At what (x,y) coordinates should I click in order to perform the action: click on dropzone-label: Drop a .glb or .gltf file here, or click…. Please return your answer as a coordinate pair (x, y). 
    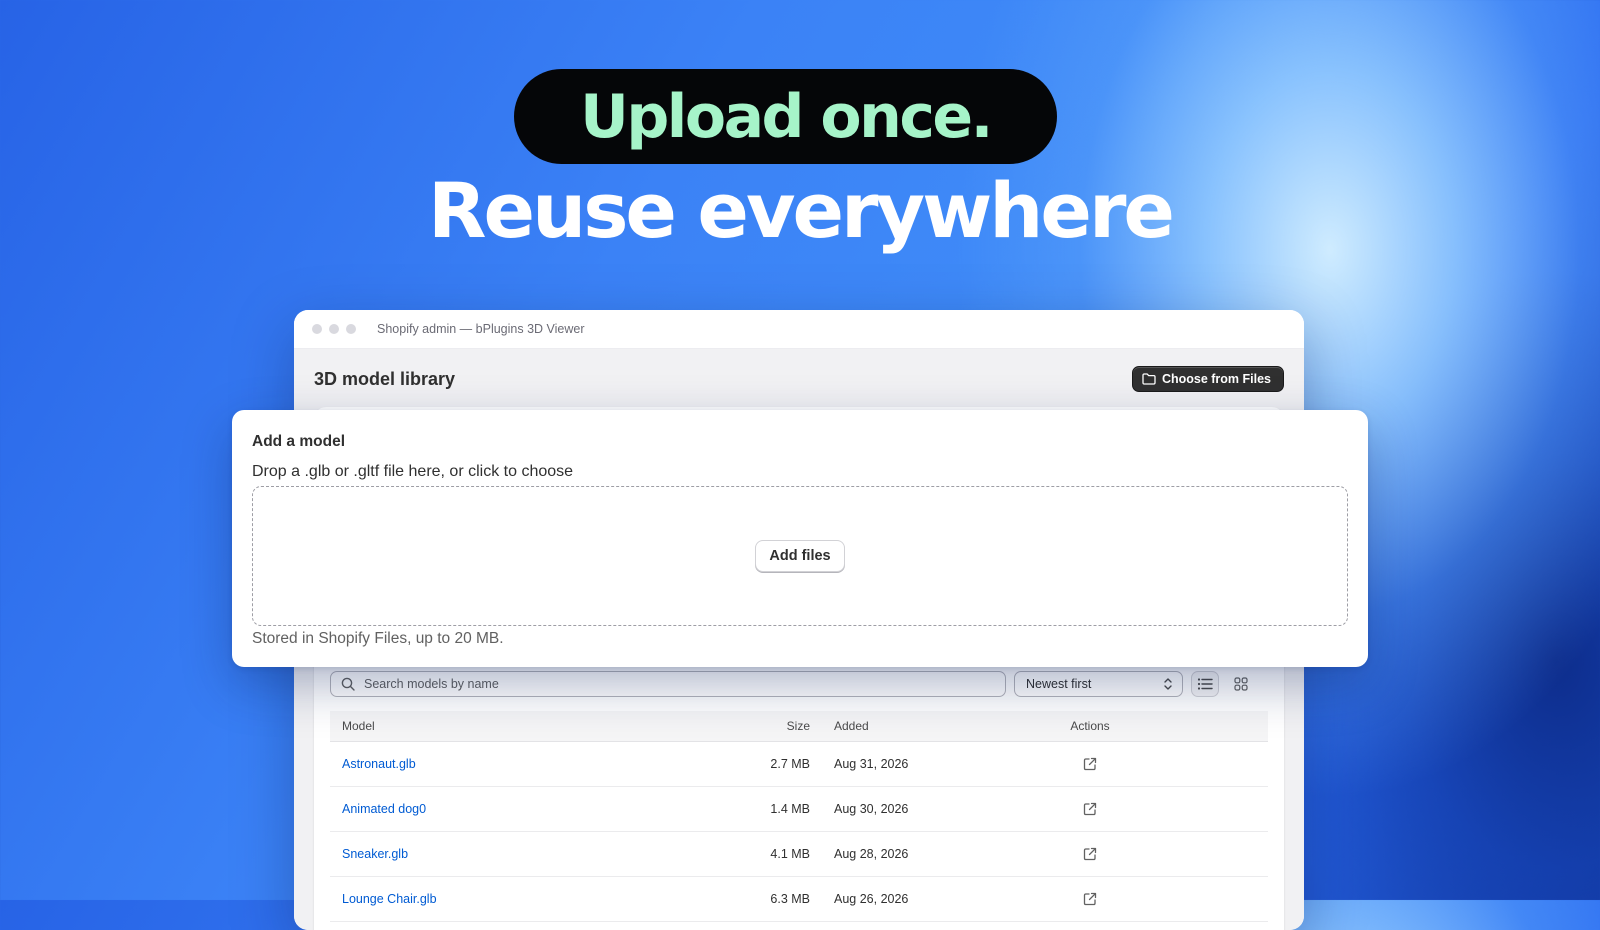
    Looking at the image, I should click on (413, 471).